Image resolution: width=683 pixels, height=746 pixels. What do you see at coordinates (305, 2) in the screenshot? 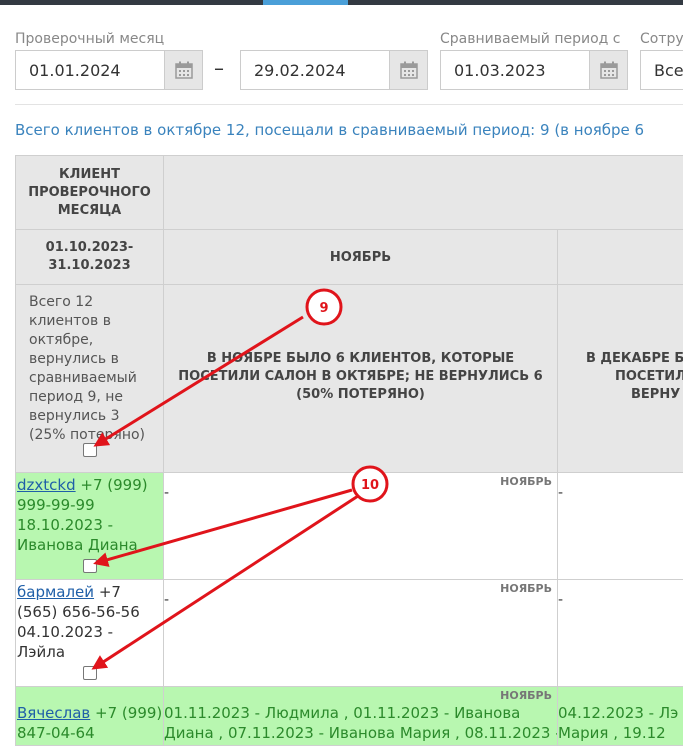
I see `active-tab-indicator` at bounding box center [305, 2].